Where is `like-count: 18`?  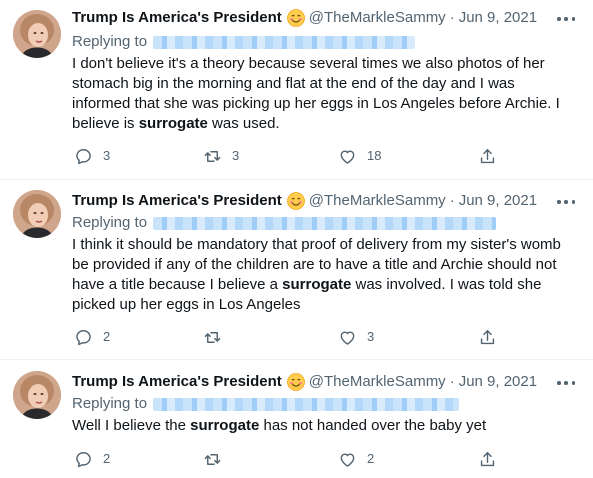
like-count: 18 is located at coordinates (374, 155).